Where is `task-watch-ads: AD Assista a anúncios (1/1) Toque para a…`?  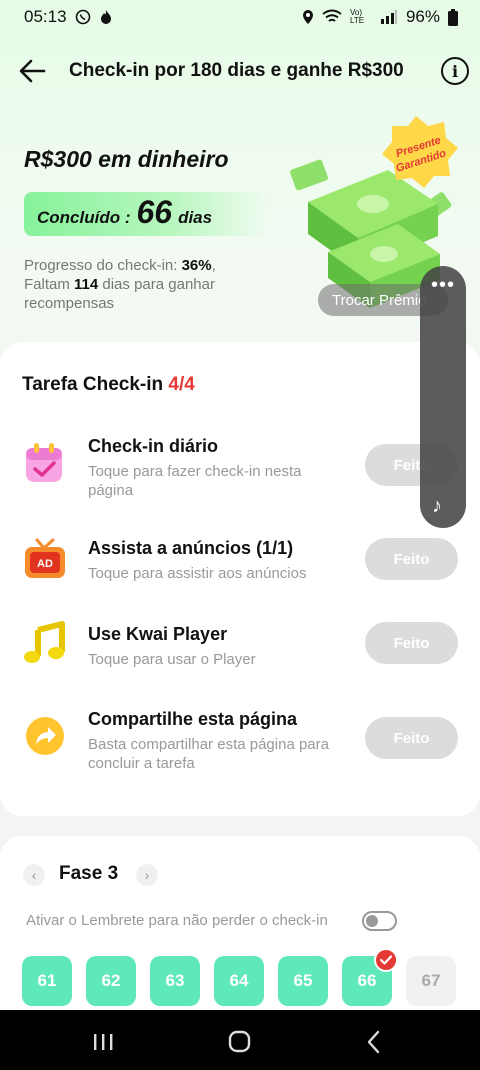
task-watch-ads: AD Assista a anúncios (1/1) Toque para a… is located at coordinates (240, 573).